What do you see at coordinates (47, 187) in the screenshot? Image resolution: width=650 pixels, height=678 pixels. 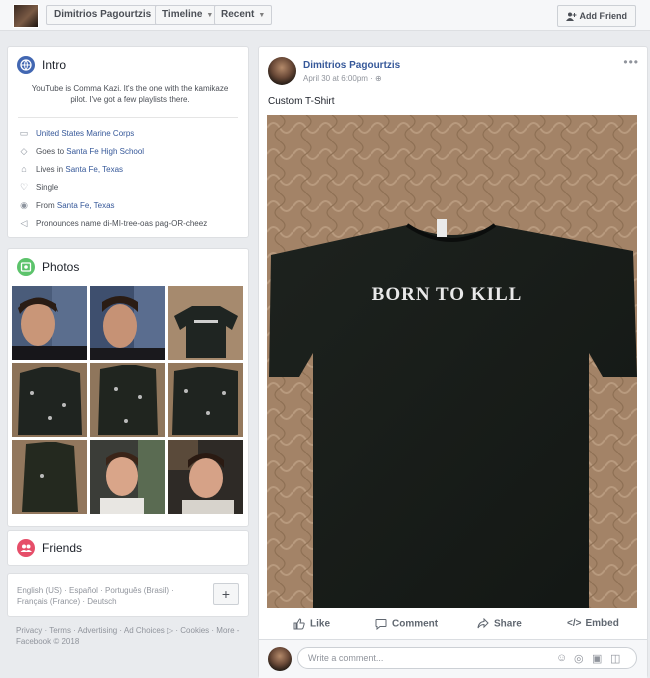 I see `relationship-text: Single` at bounding box center [47, 187].